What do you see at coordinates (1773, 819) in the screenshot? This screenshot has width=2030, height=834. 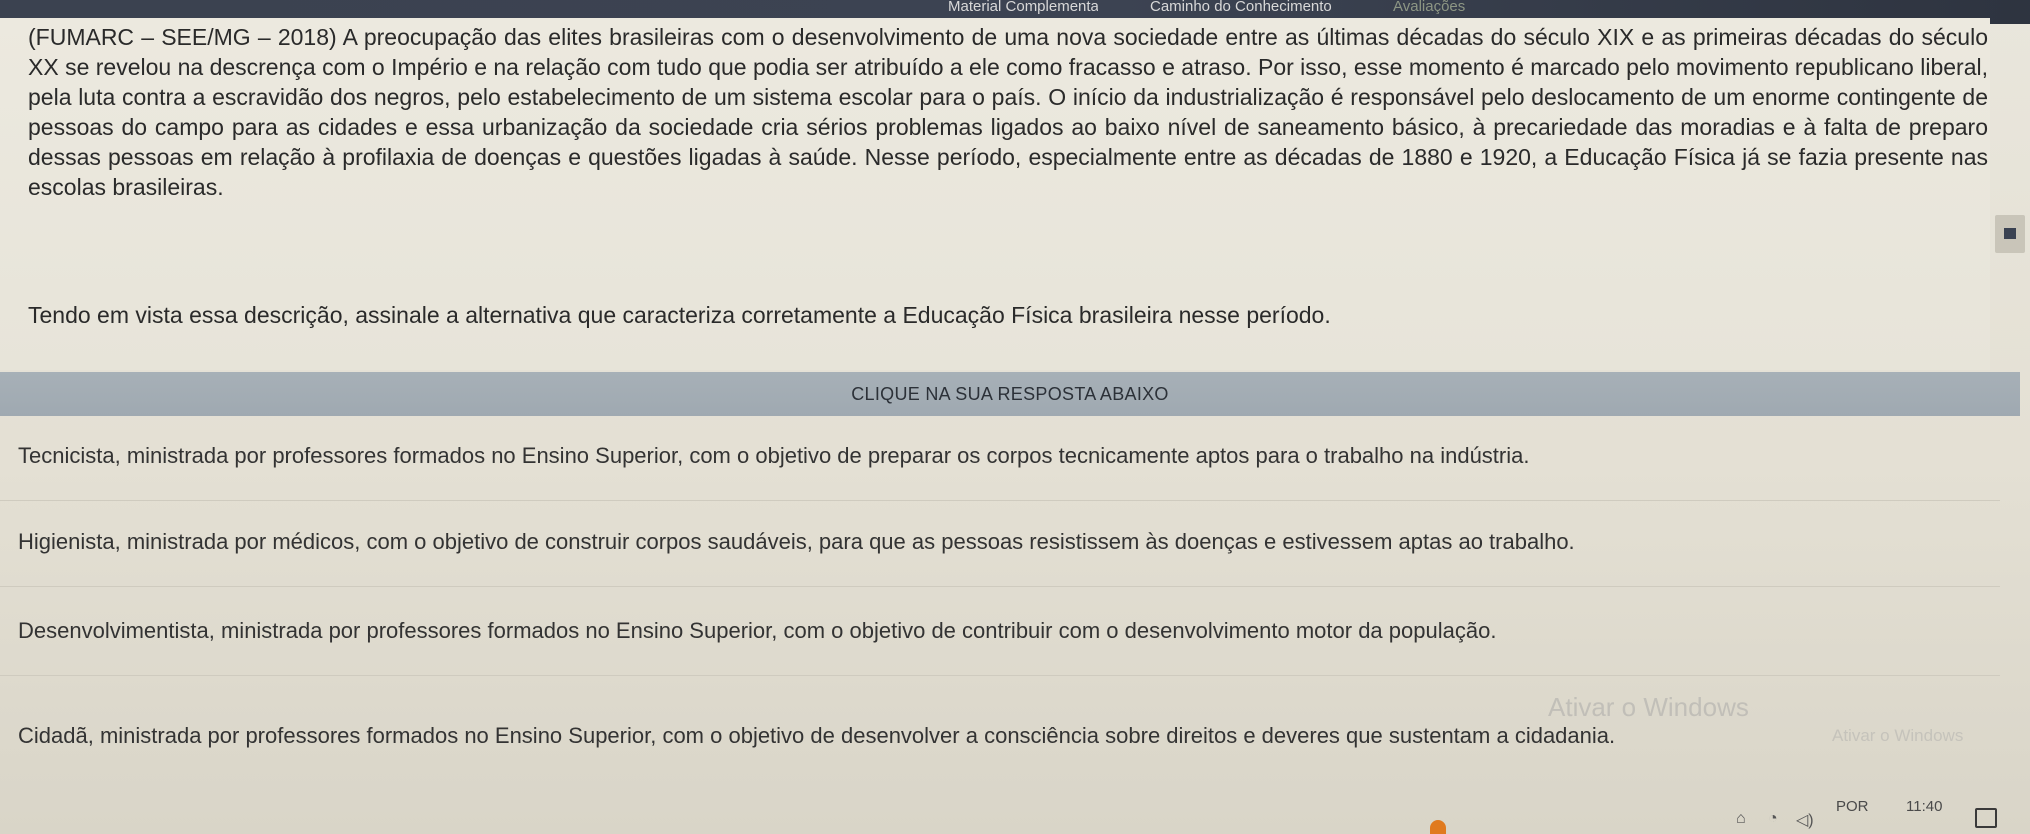 I see `wifi-icon: ◔` at bounding box center [1773, 819].